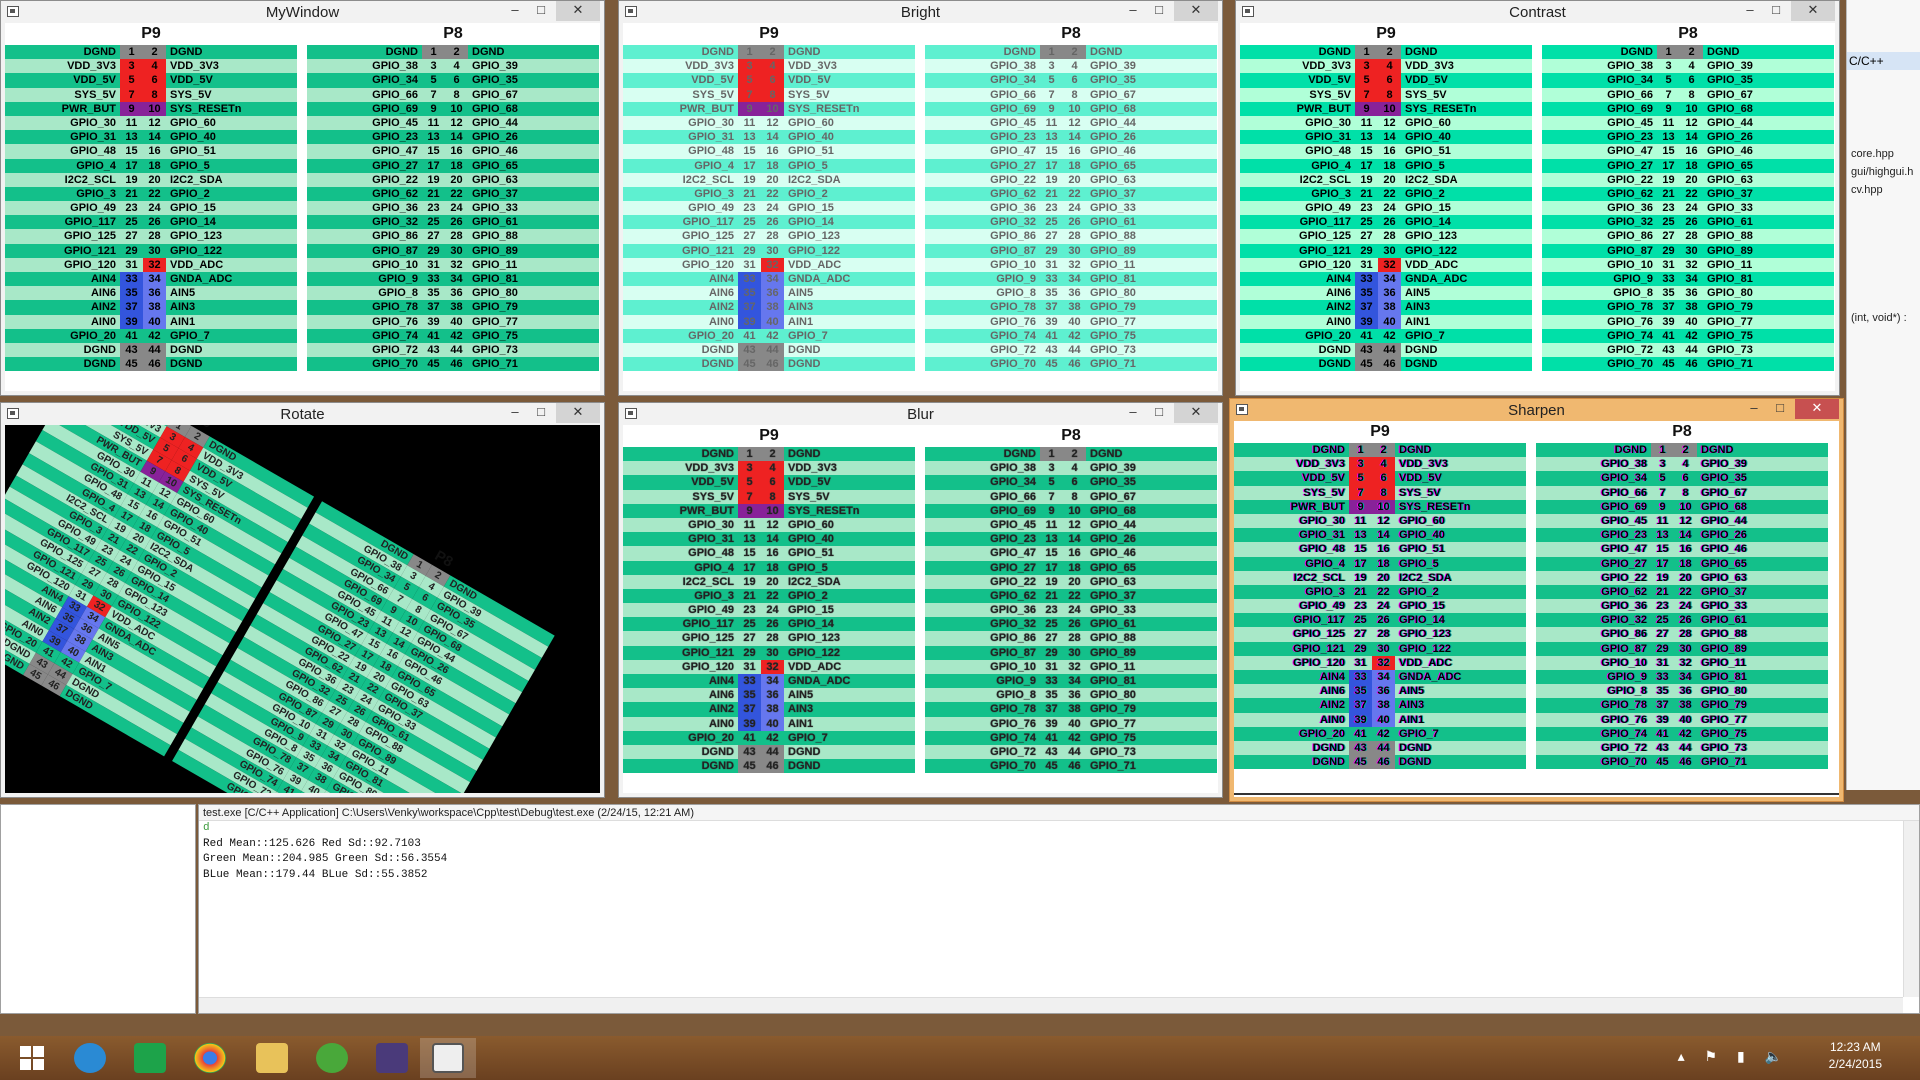  What do you see at coordinates (1366, 66) in the screenshot?
I see `pin-number-left: 3` at bounding box center [1366, 66].